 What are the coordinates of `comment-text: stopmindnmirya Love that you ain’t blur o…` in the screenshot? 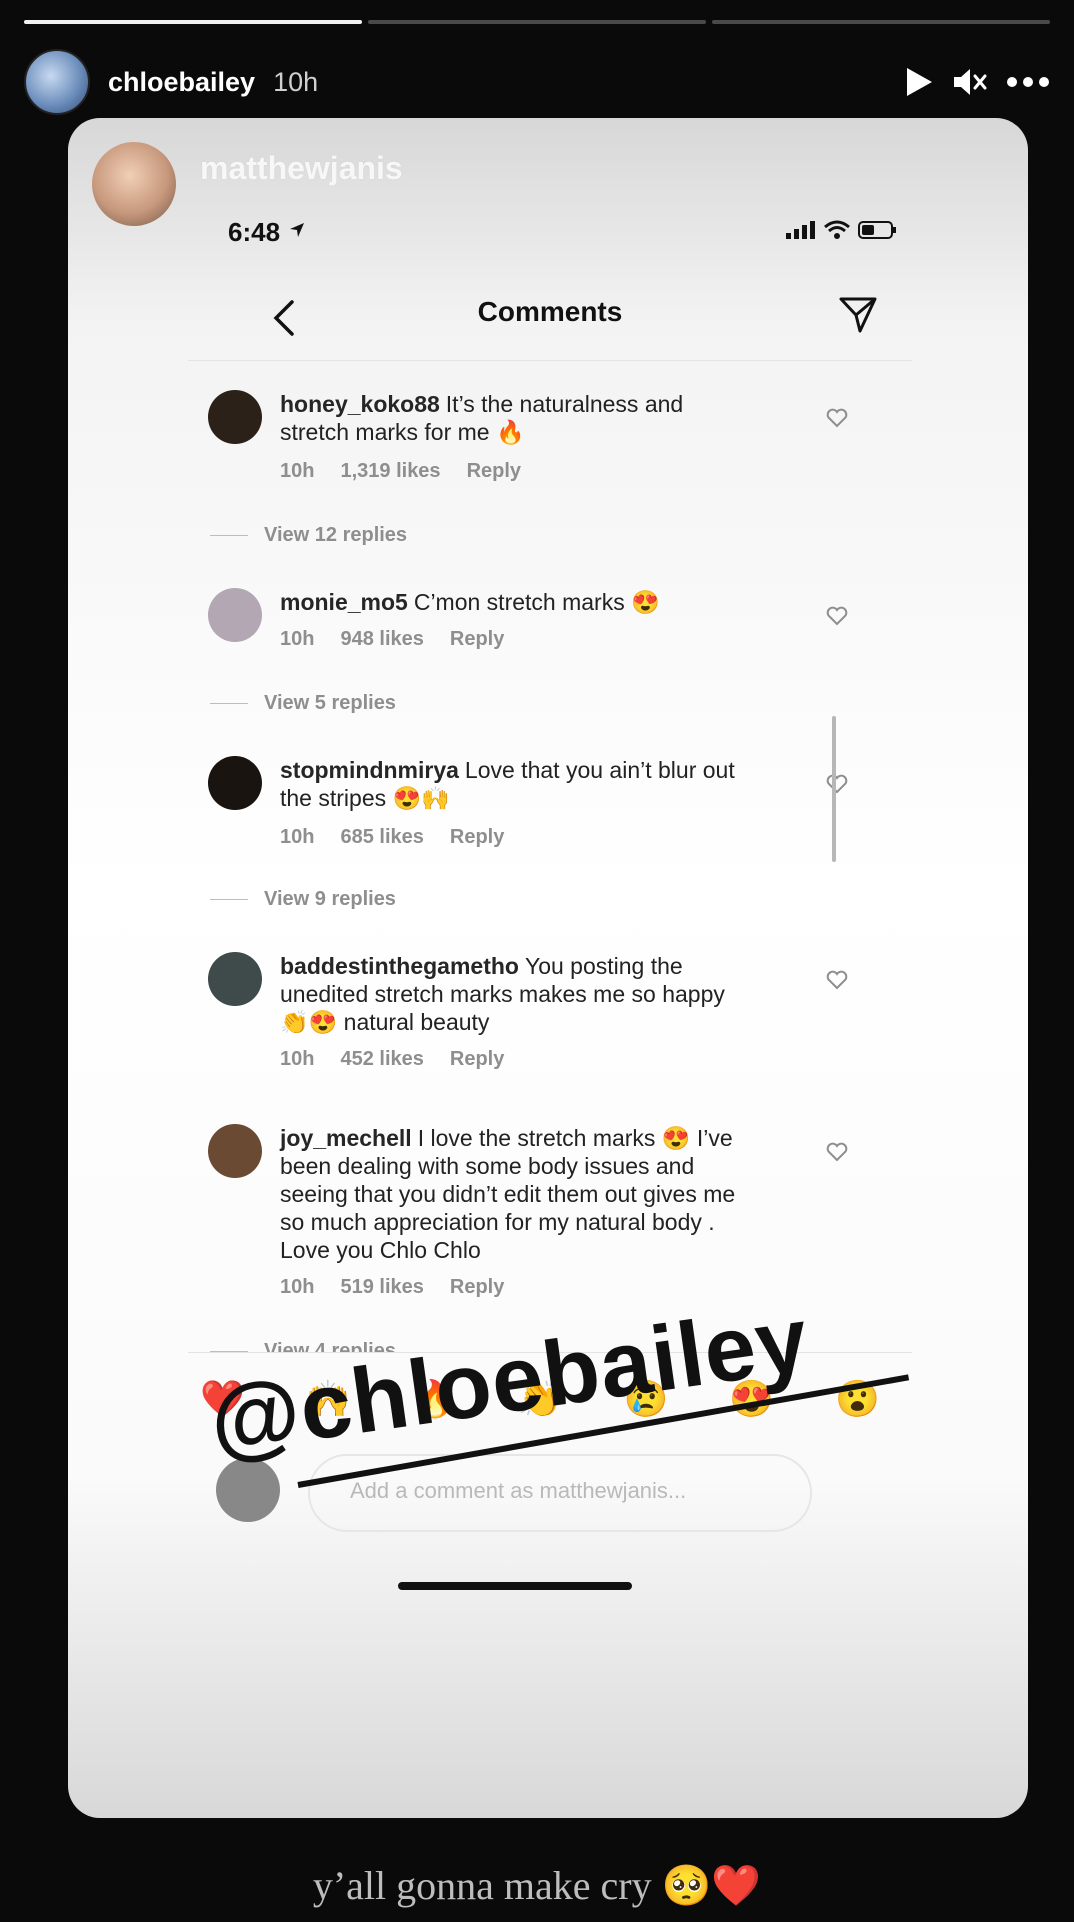 It's located at (515, 784).